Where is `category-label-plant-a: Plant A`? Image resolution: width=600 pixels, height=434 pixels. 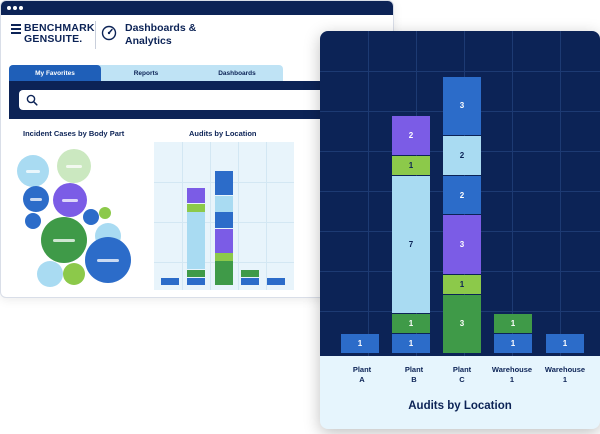 category-label-plant-a: Plant A is located at coordinates (362, 374).